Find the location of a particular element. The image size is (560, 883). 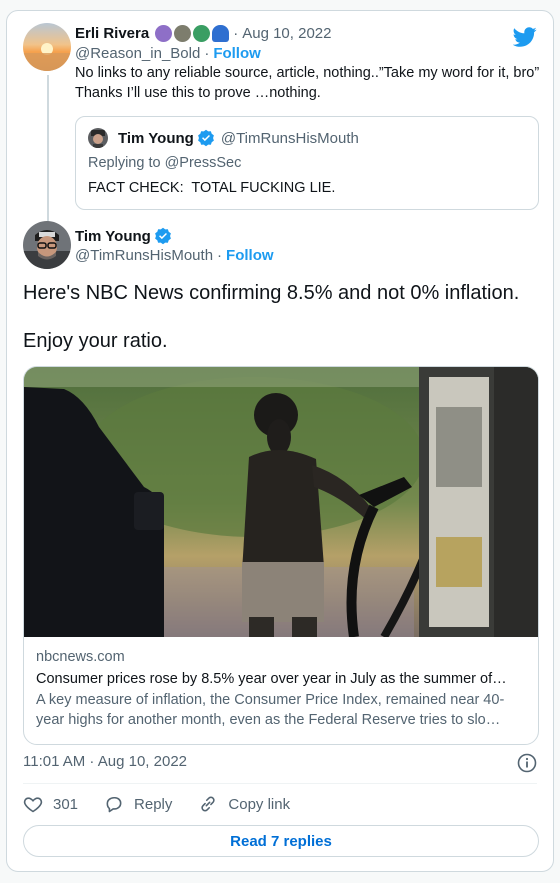

quoted-author-handle: @TimRunsHisMouth is located at coordinates (289, 138).